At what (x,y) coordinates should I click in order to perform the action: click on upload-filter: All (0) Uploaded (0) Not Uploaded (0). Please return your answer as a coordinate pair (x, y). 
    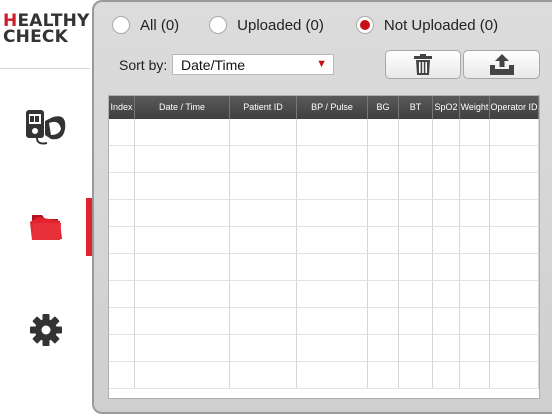
    Looking at the image, I should click on (305, 25).